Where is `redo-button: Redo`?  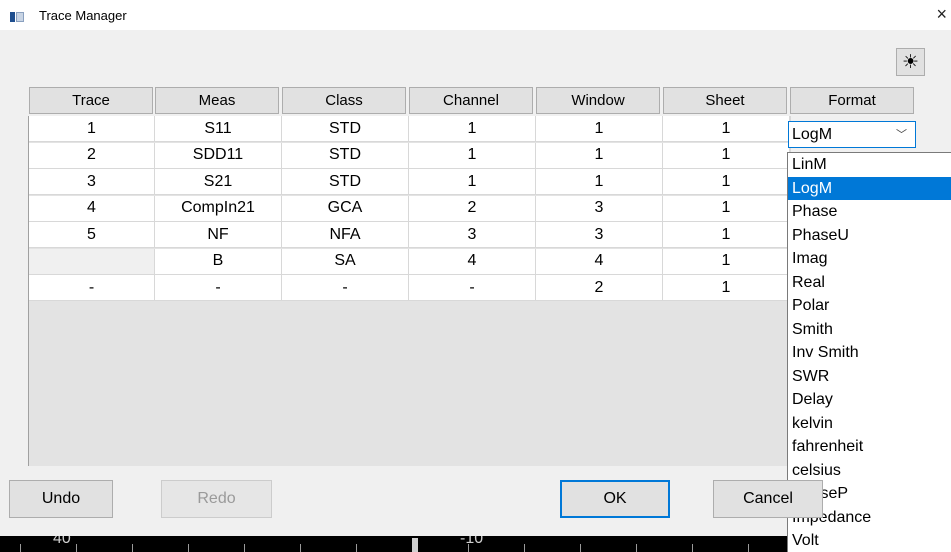 redo-button: Redo is located at coordinates (216, 499).